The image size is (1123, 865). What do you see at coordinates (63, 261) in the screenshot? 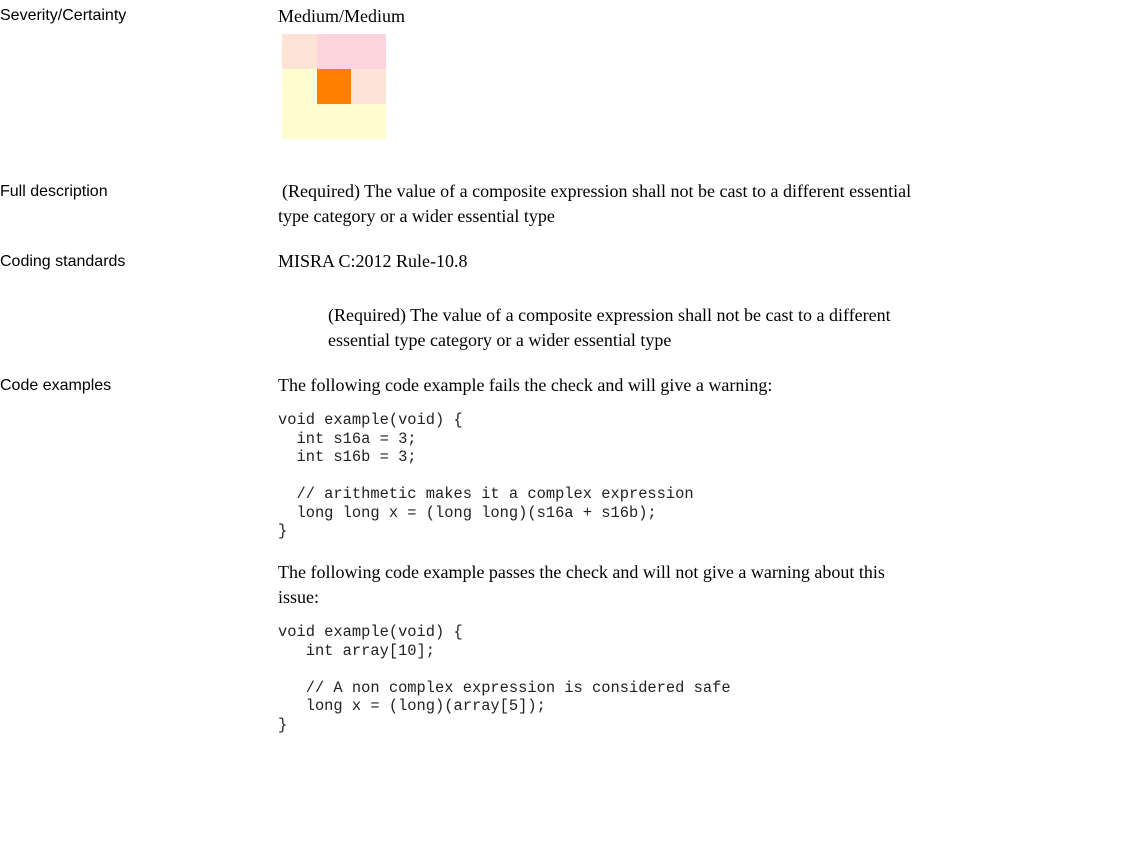
I see `coding-standards-label: Coding standards` at bounding box center [63, 261].